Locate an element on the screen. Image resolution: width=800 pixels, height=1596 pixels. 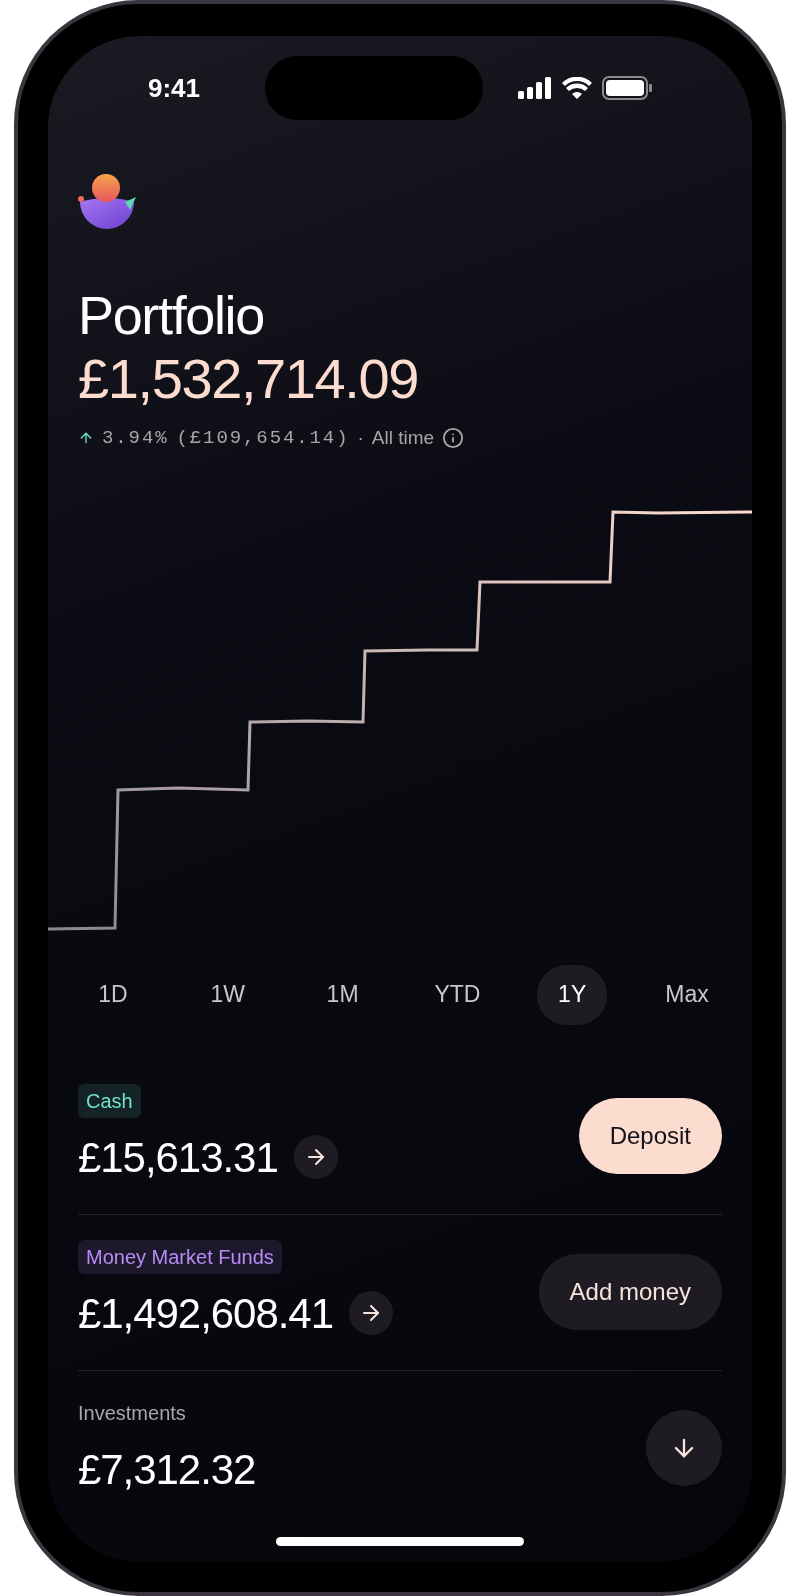
account-tag: Cash is located at coordinates (109, 1100).